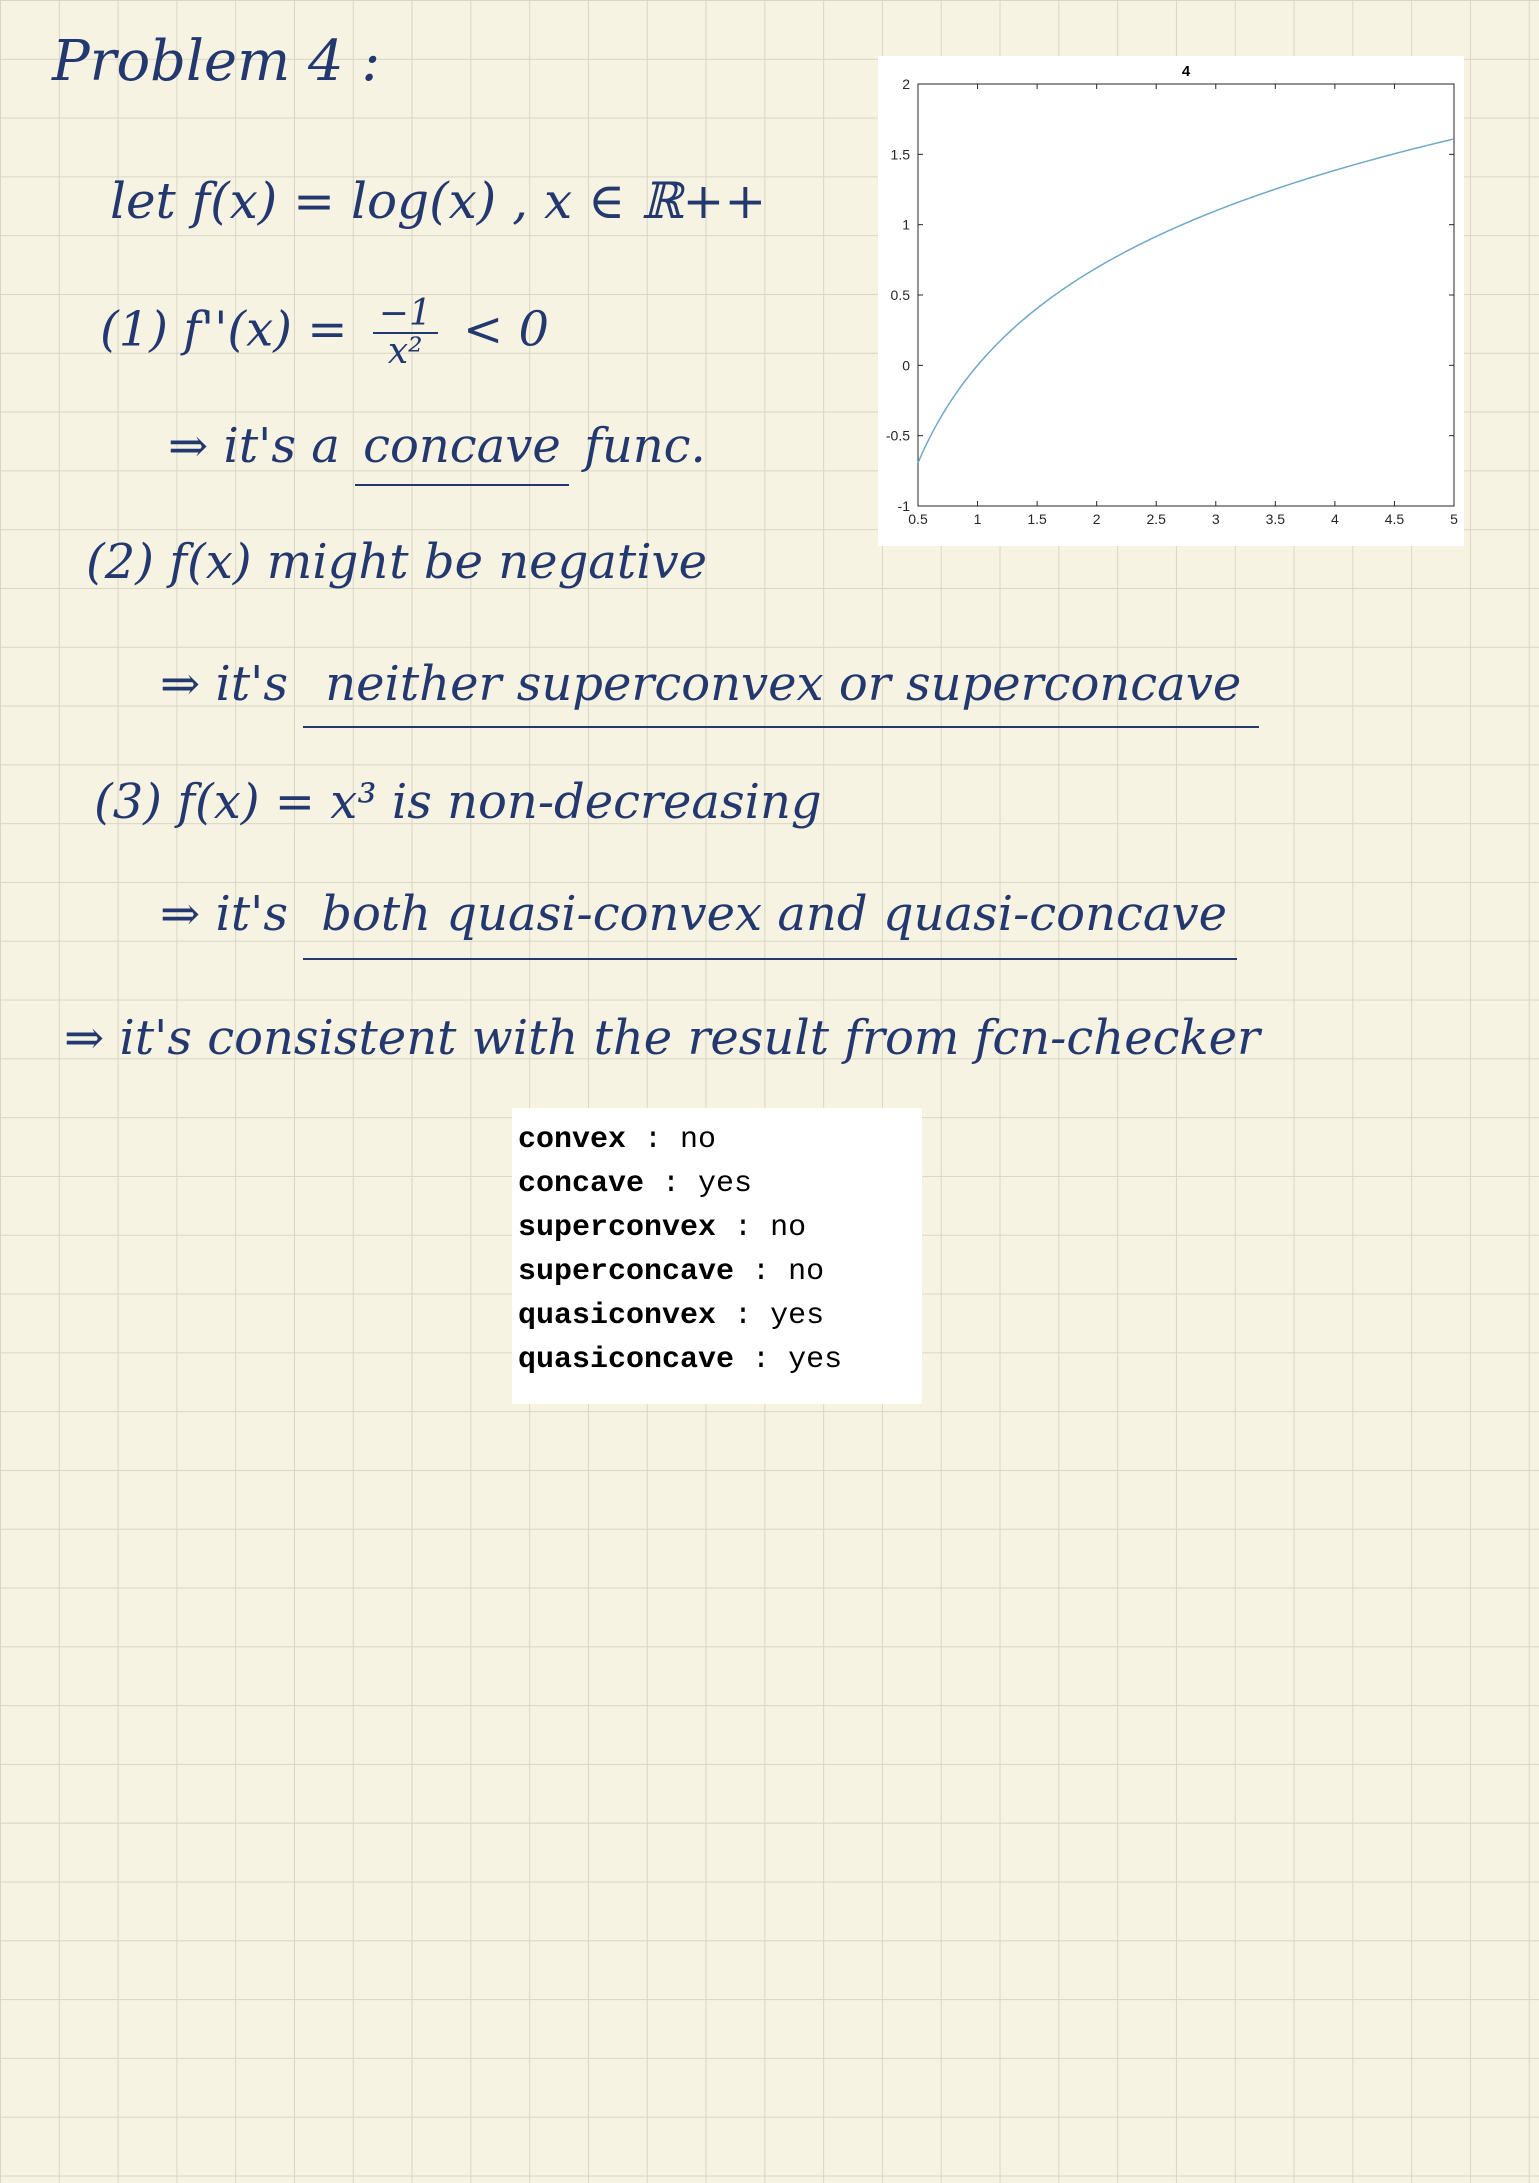 The width and height of the screenshot is (1539, 2183). Describe the element at coordinates (626, 1272) in the screenshot. I see `checker-key: superconcave` at that location.